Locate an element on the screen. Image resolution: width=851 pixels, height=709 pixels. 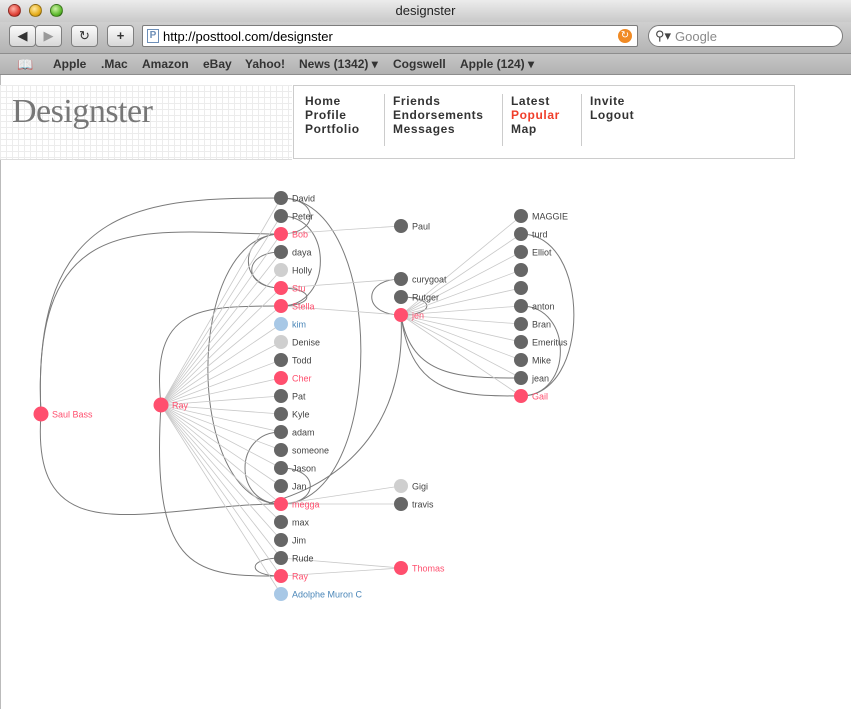
graph-node-daya: daya is located at coordinates (293, 252).